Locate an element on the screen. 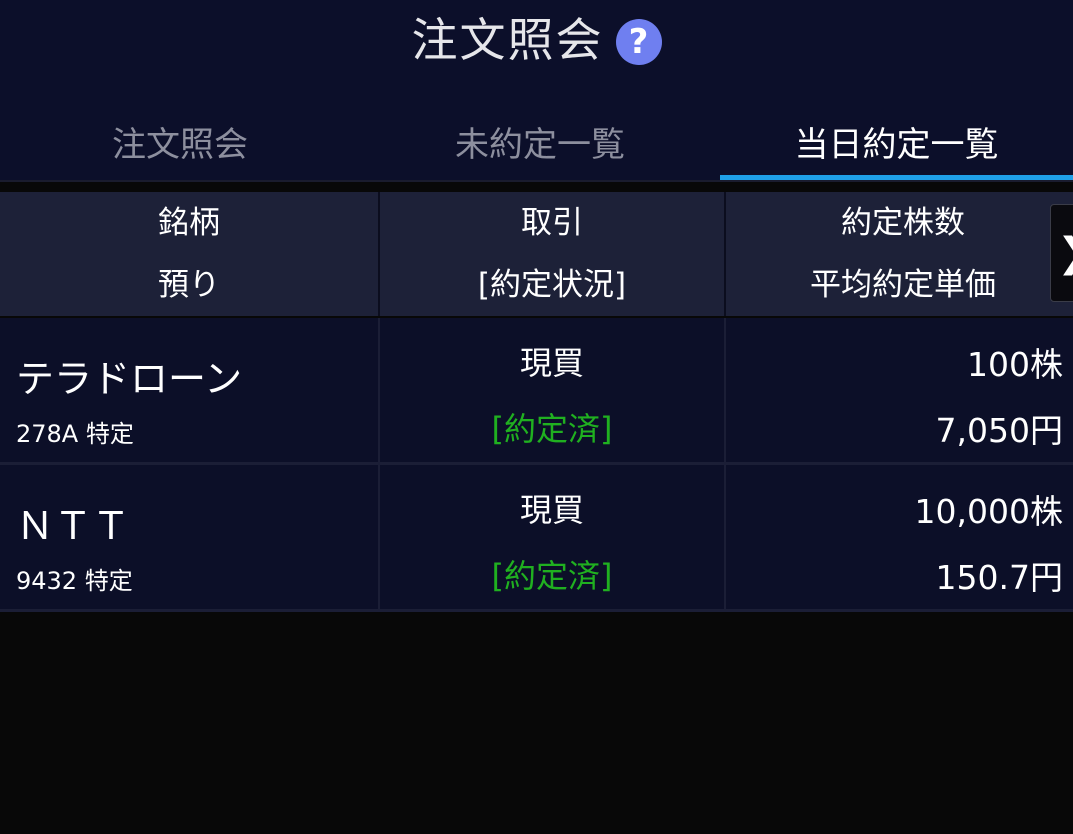 The width and height of the screenshot is (1073, 834). tab-label: 注文照会 is located at coordinates (180, 144).